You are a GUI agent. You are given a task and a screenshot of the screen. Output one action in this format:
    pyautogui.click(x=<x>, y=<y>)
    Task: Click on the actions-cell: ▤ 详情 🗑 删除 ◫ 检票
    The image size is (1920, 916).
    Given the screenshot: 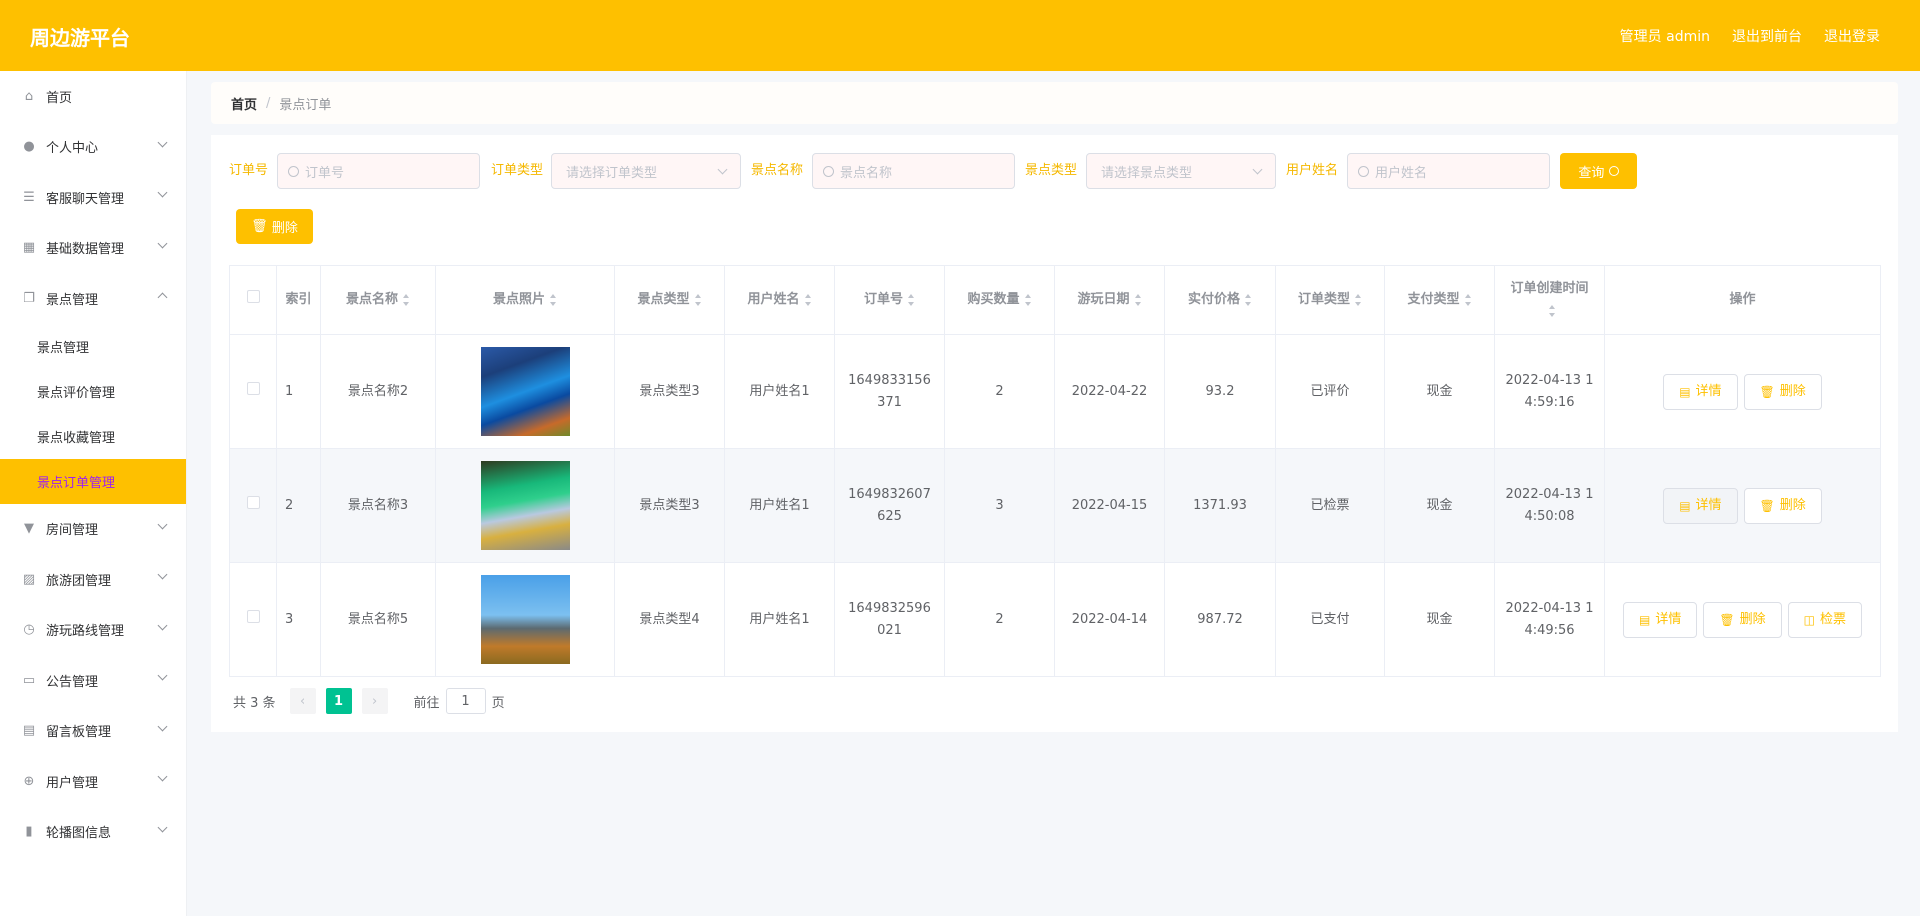 What is the action you would take?
    pyautogui.click(x=1742, y=619)
    